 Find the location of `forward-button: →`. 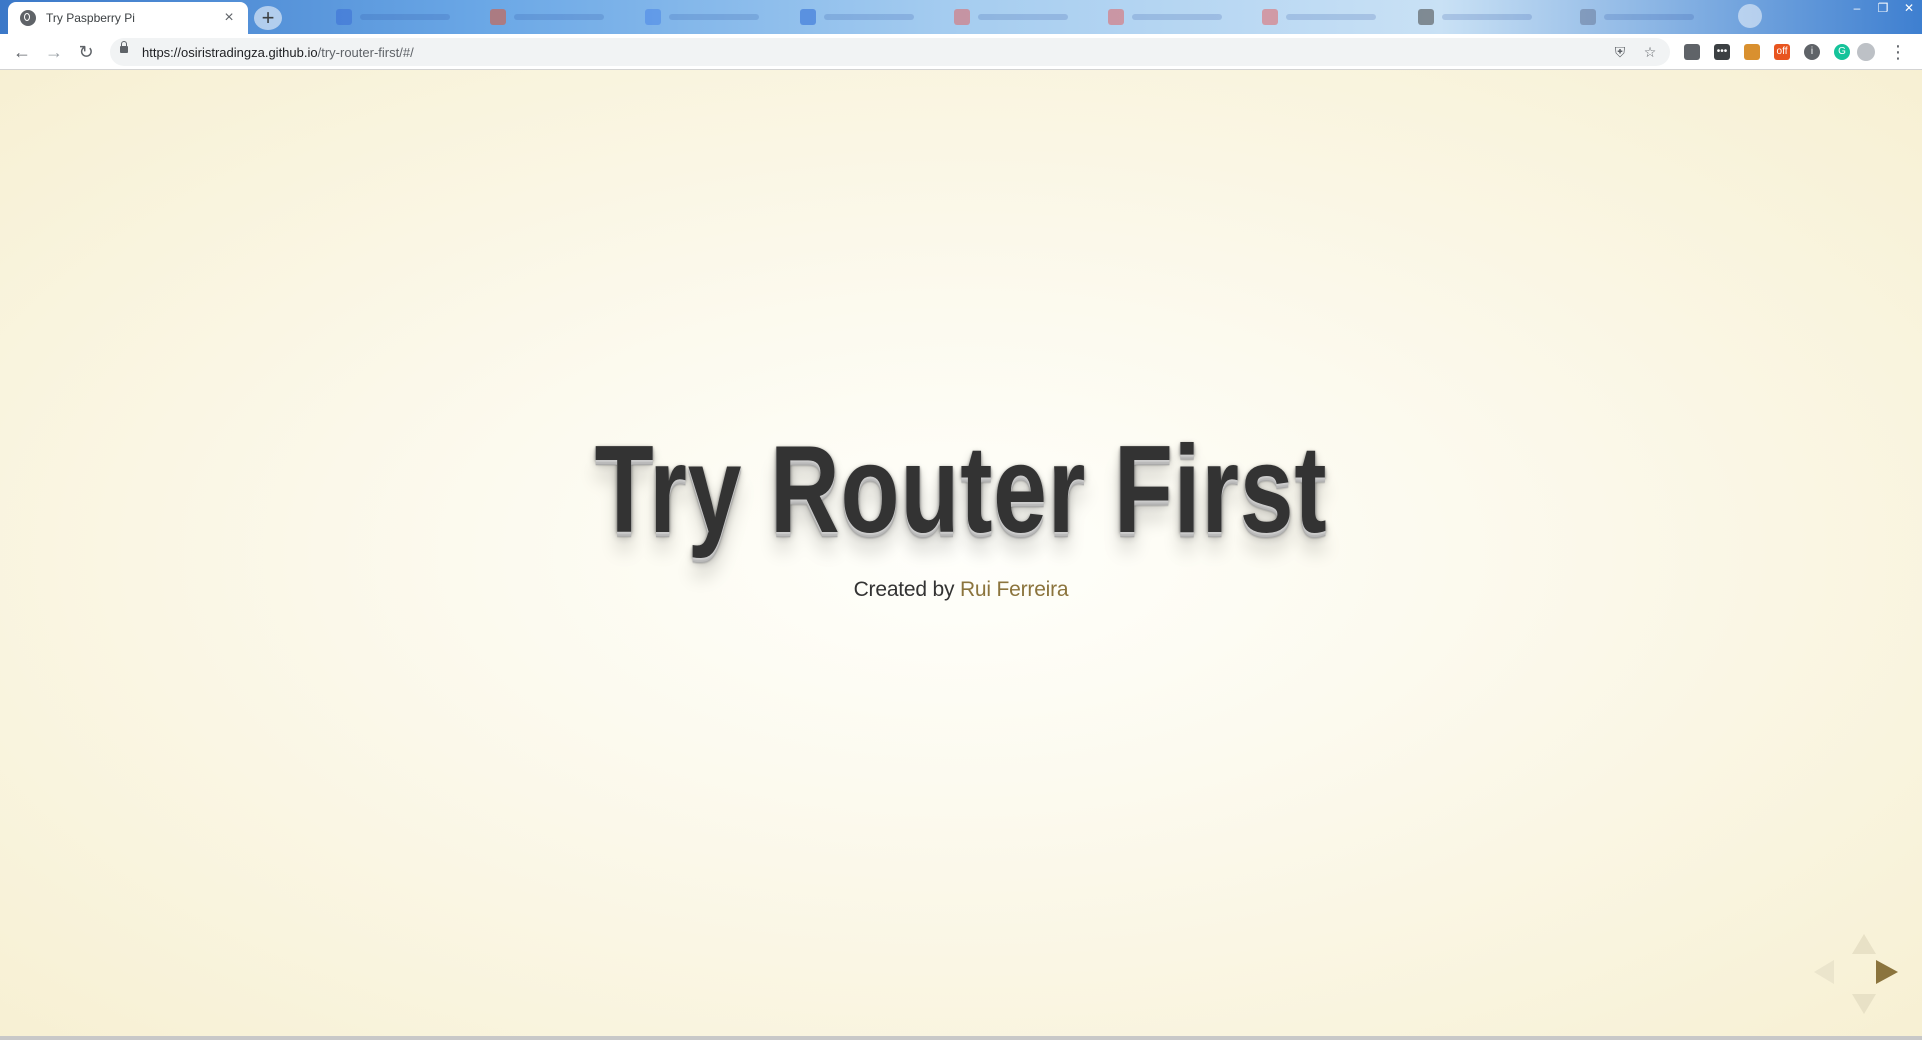

forward-button: → is located at coordinates (54, 52).